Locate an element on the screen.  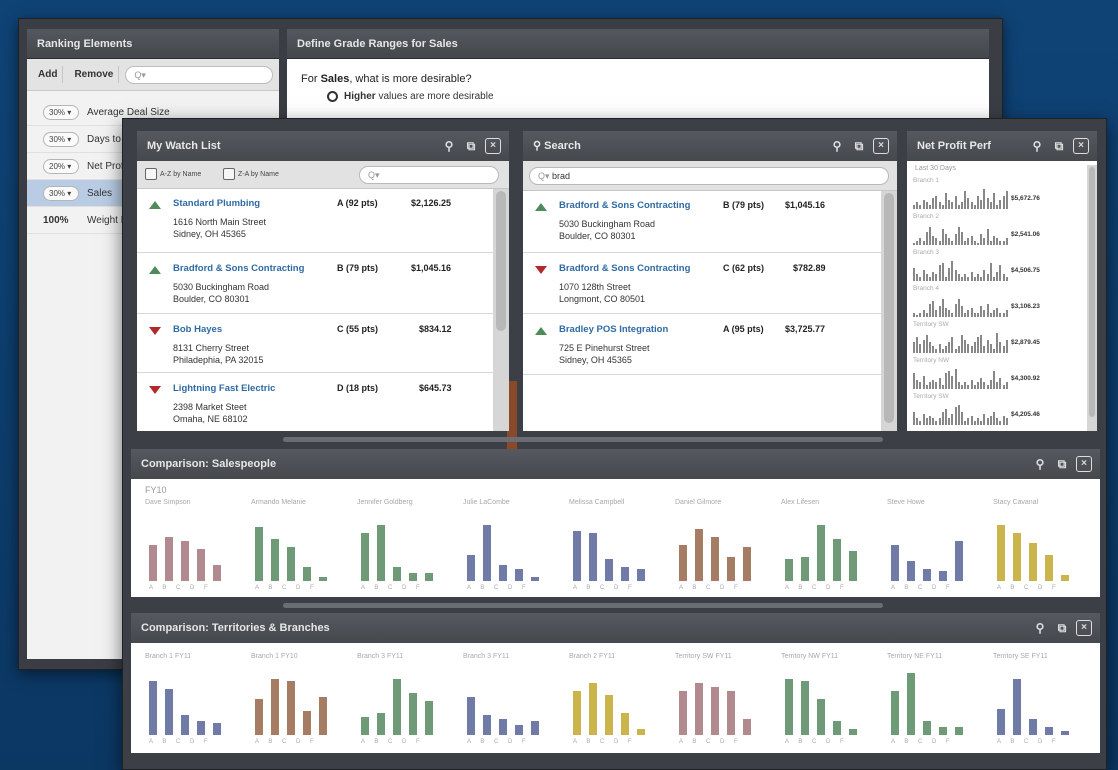
comparison-group: Melissa Campbell A B C D F is located at coordinates (619, 545).